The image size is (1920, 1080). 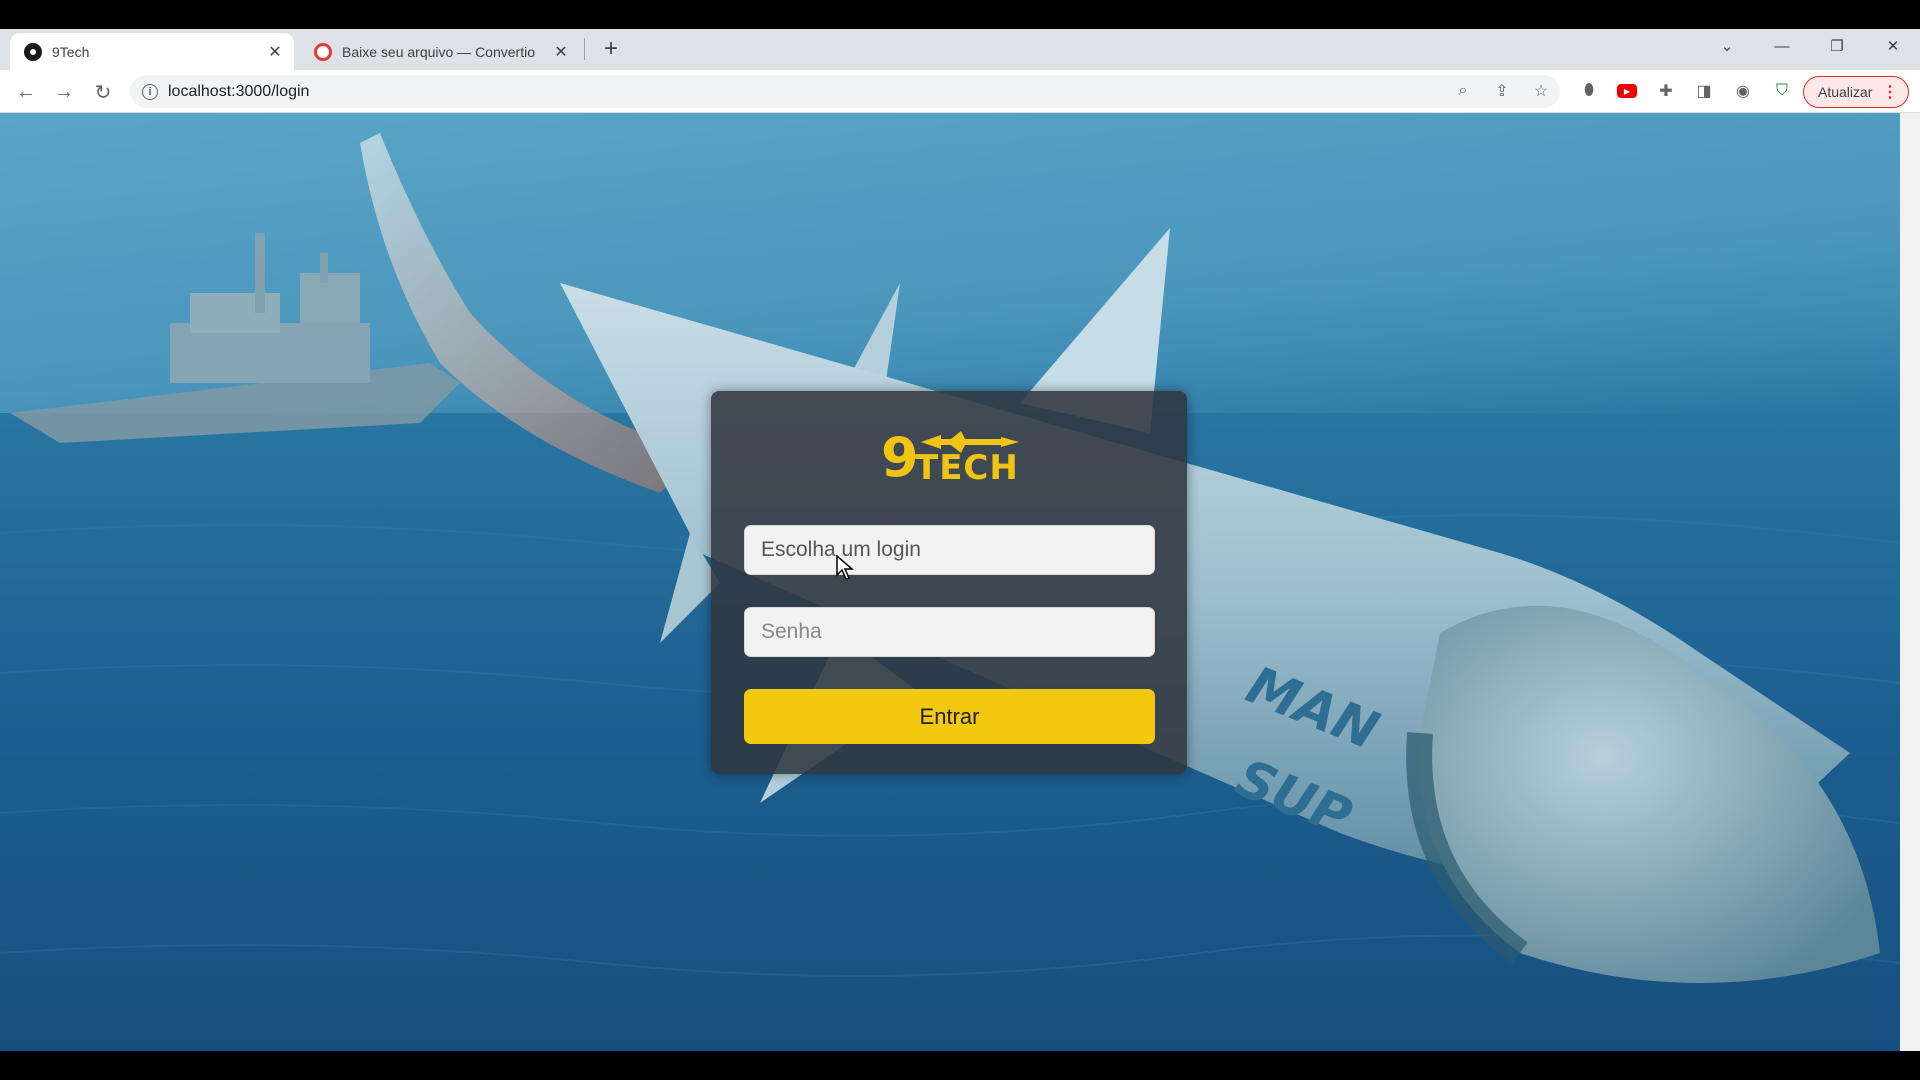 I want to click on url-text: localhost:3000/login, so click(x=238, y=92).